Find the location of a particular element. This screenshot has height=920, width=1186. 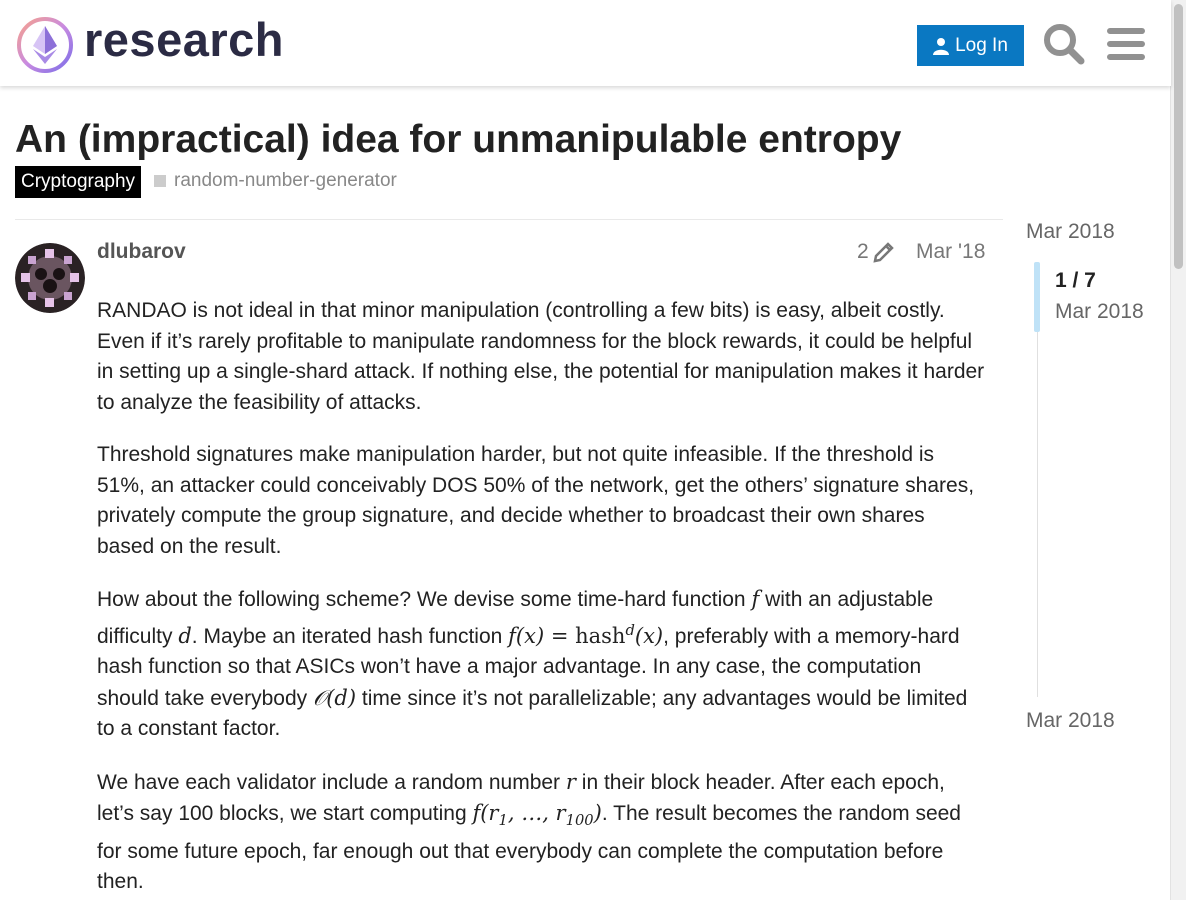

category-badge: Cryptography is located at coordinates (78, 182).